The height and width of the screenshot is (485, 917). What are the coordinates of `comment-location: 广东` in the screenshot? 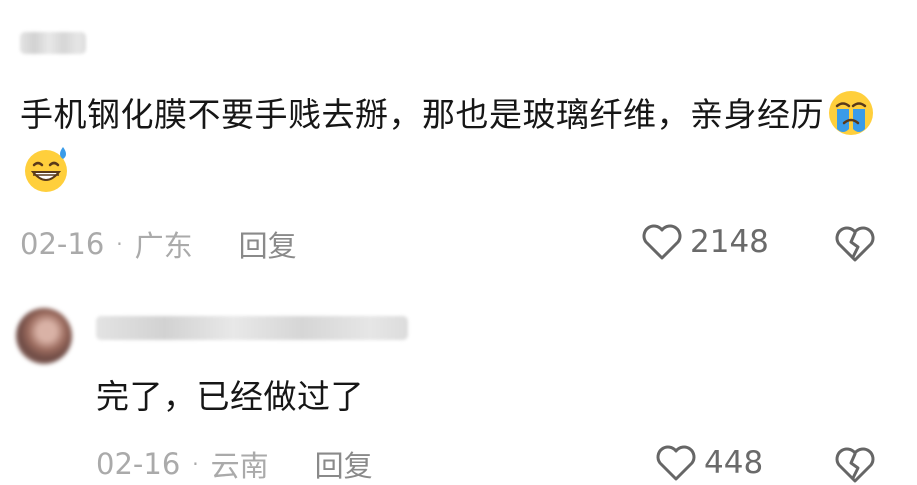 It's located at (163, 246).